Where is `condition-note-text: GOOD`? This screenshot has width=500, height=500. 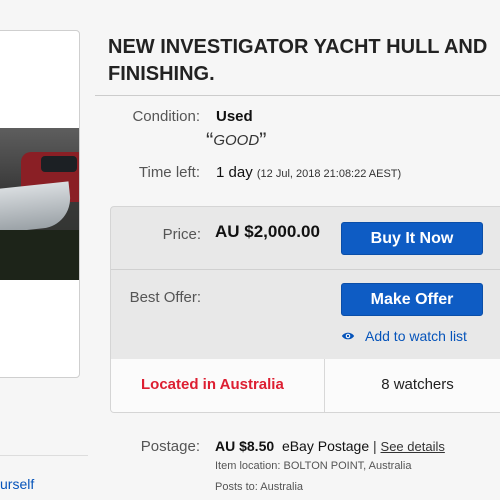
condition-note-text: GOOD is located at coordinates (236, 140).